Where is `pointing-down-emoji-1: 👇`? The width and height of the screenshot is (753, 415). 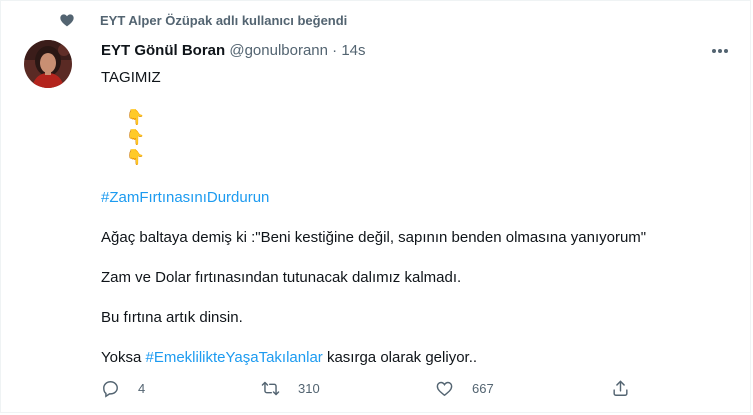 pointing-down-emoji-1: 👇 is located at coordinates (135, 117).